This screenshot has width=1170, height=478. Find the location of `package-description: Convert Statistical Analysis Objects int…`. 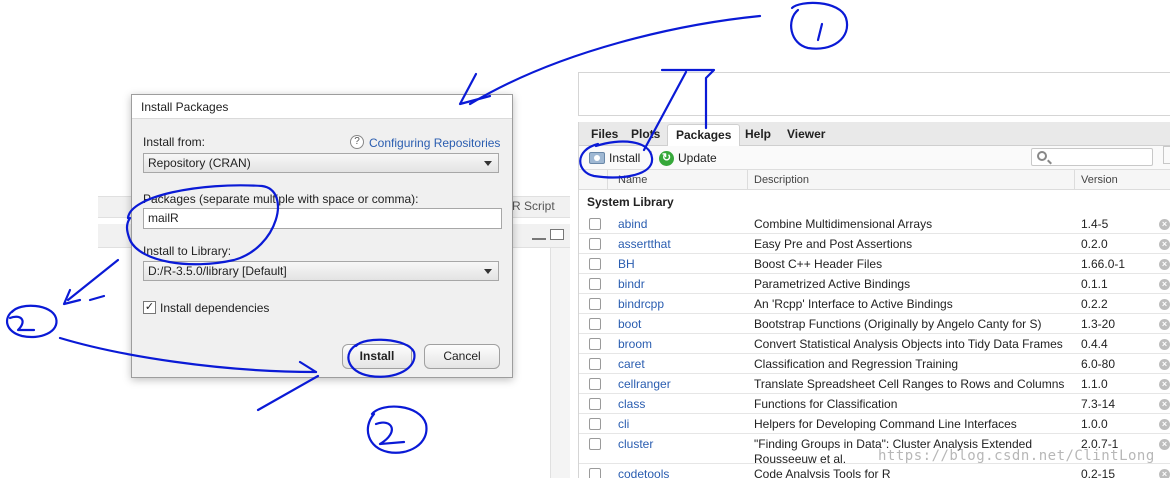

package-description: Convert Statistical Analysis Objects int… is located at coordinates (908, 344).